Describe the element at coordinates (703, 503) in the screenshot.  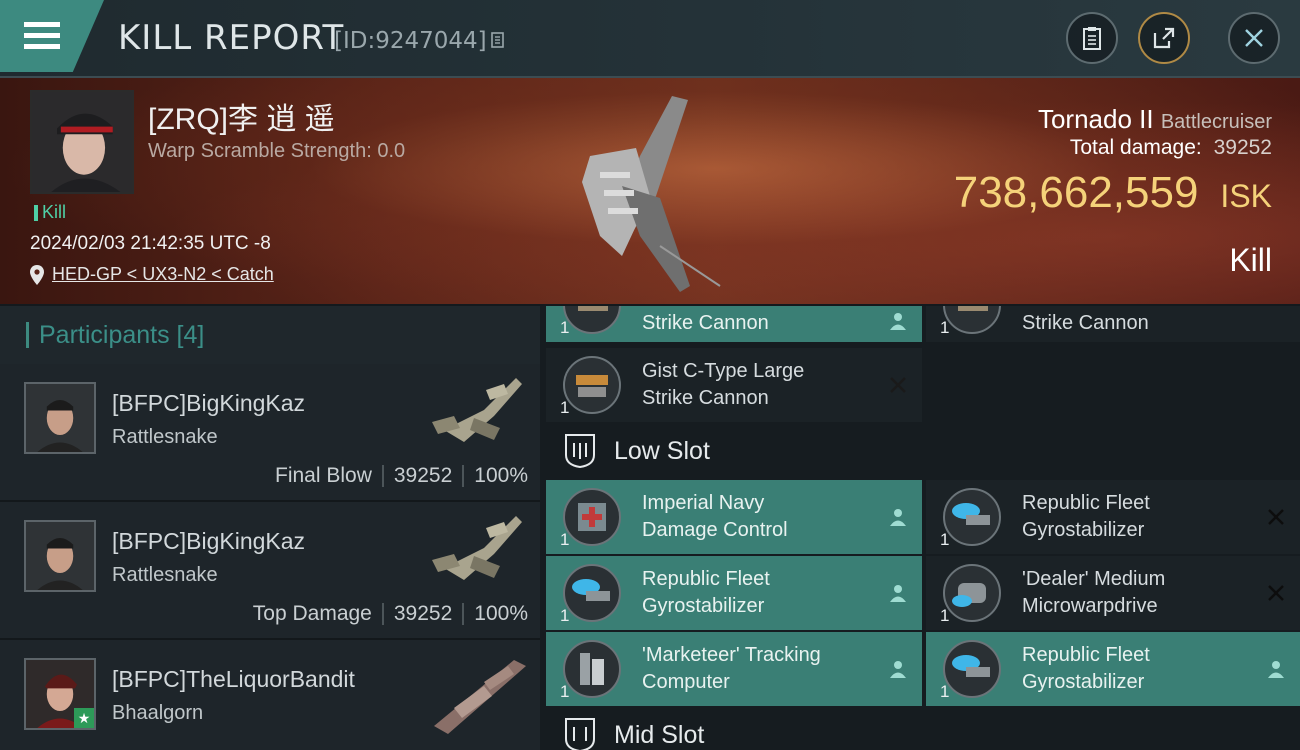
I see `module-name-line: Imperial Navy` at that location.